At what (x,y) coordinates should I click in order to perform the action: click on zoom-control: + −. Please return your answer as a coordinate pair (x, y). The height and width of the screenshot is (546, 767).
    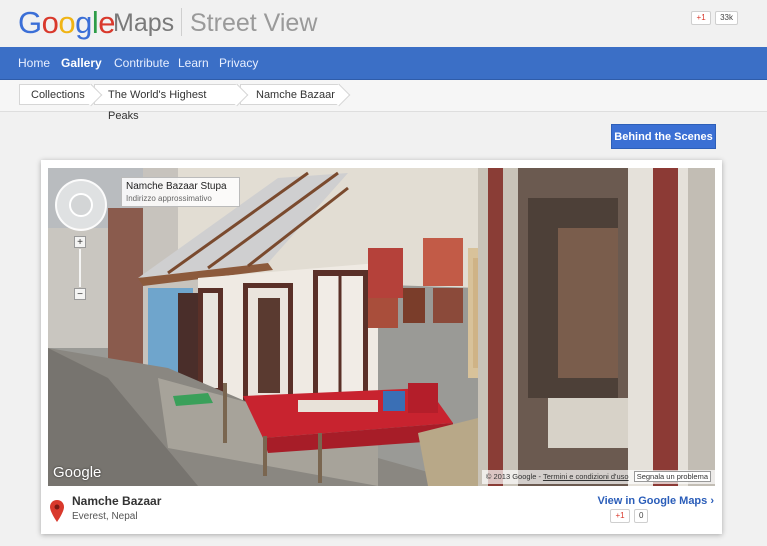
    Looking at the image, I should click on (80, 268).